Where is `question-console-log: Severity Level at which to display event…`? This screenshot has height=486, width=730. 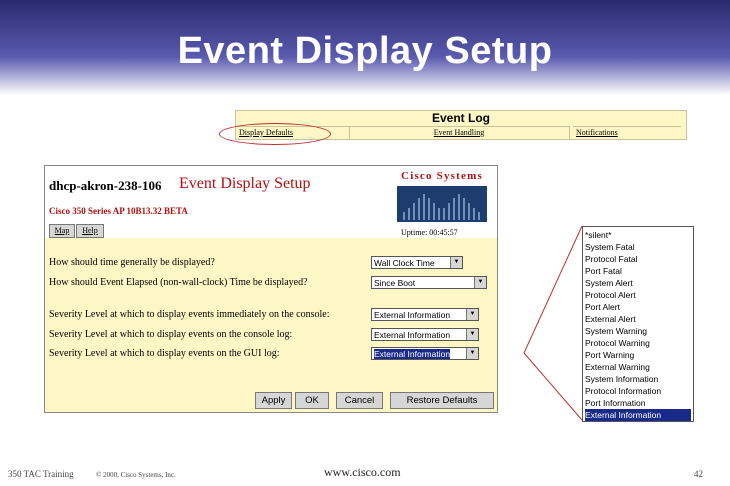 question-console-log: Severity Level at which to display event… is located at coordinates (171, 334).